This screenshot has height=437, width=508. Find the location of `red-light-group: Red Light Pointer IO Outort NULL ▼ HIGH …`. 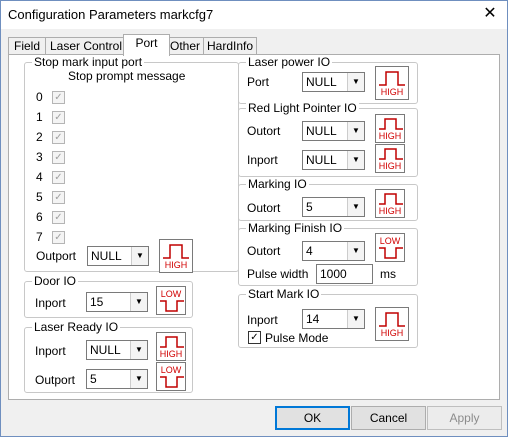

red-light-group: Red Light Pointer IO Outort NULL ▼ HIGH … is located at coordinates (328, 139).